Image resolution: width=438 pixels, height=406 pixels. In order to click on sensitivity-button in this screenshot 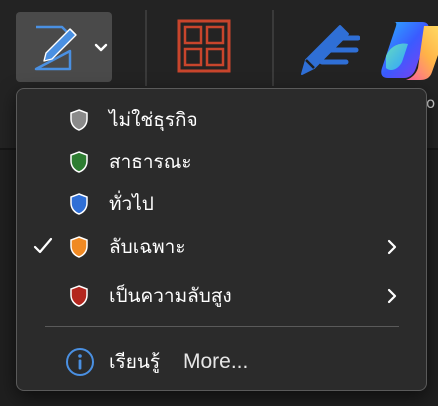, I will do `click(64, 47)`.